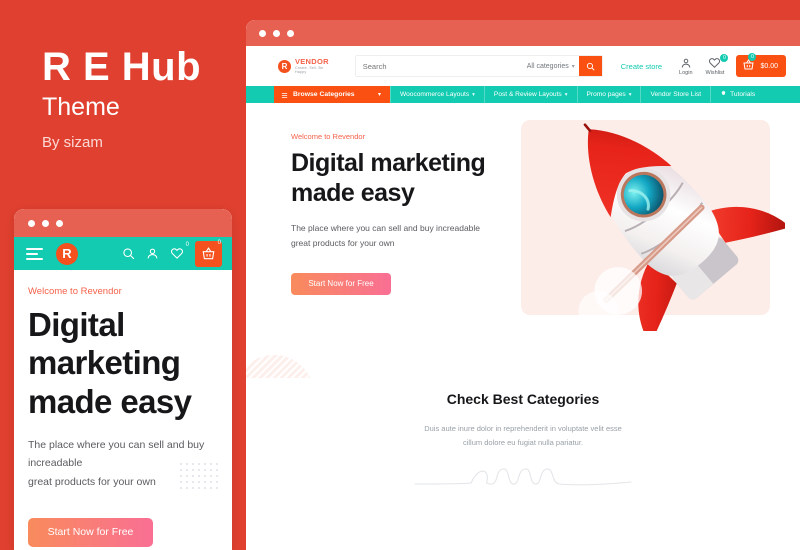 This screenshot has height=550, width=800. What do you see at coordinates (34, 253) in the screenshot?
I see `hamburger-icon` at bounding box center [34, 253].